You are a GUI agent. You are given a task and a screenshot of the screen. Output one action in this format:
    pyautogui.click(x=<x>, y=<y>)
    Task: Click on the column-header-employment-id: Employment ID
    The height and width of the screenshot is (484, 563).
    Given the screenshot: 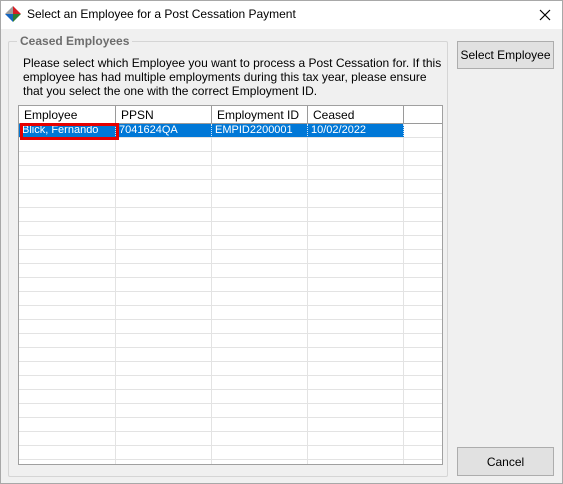 What is the action you would take?
    pyautogui.click(x=260, y=115)
    